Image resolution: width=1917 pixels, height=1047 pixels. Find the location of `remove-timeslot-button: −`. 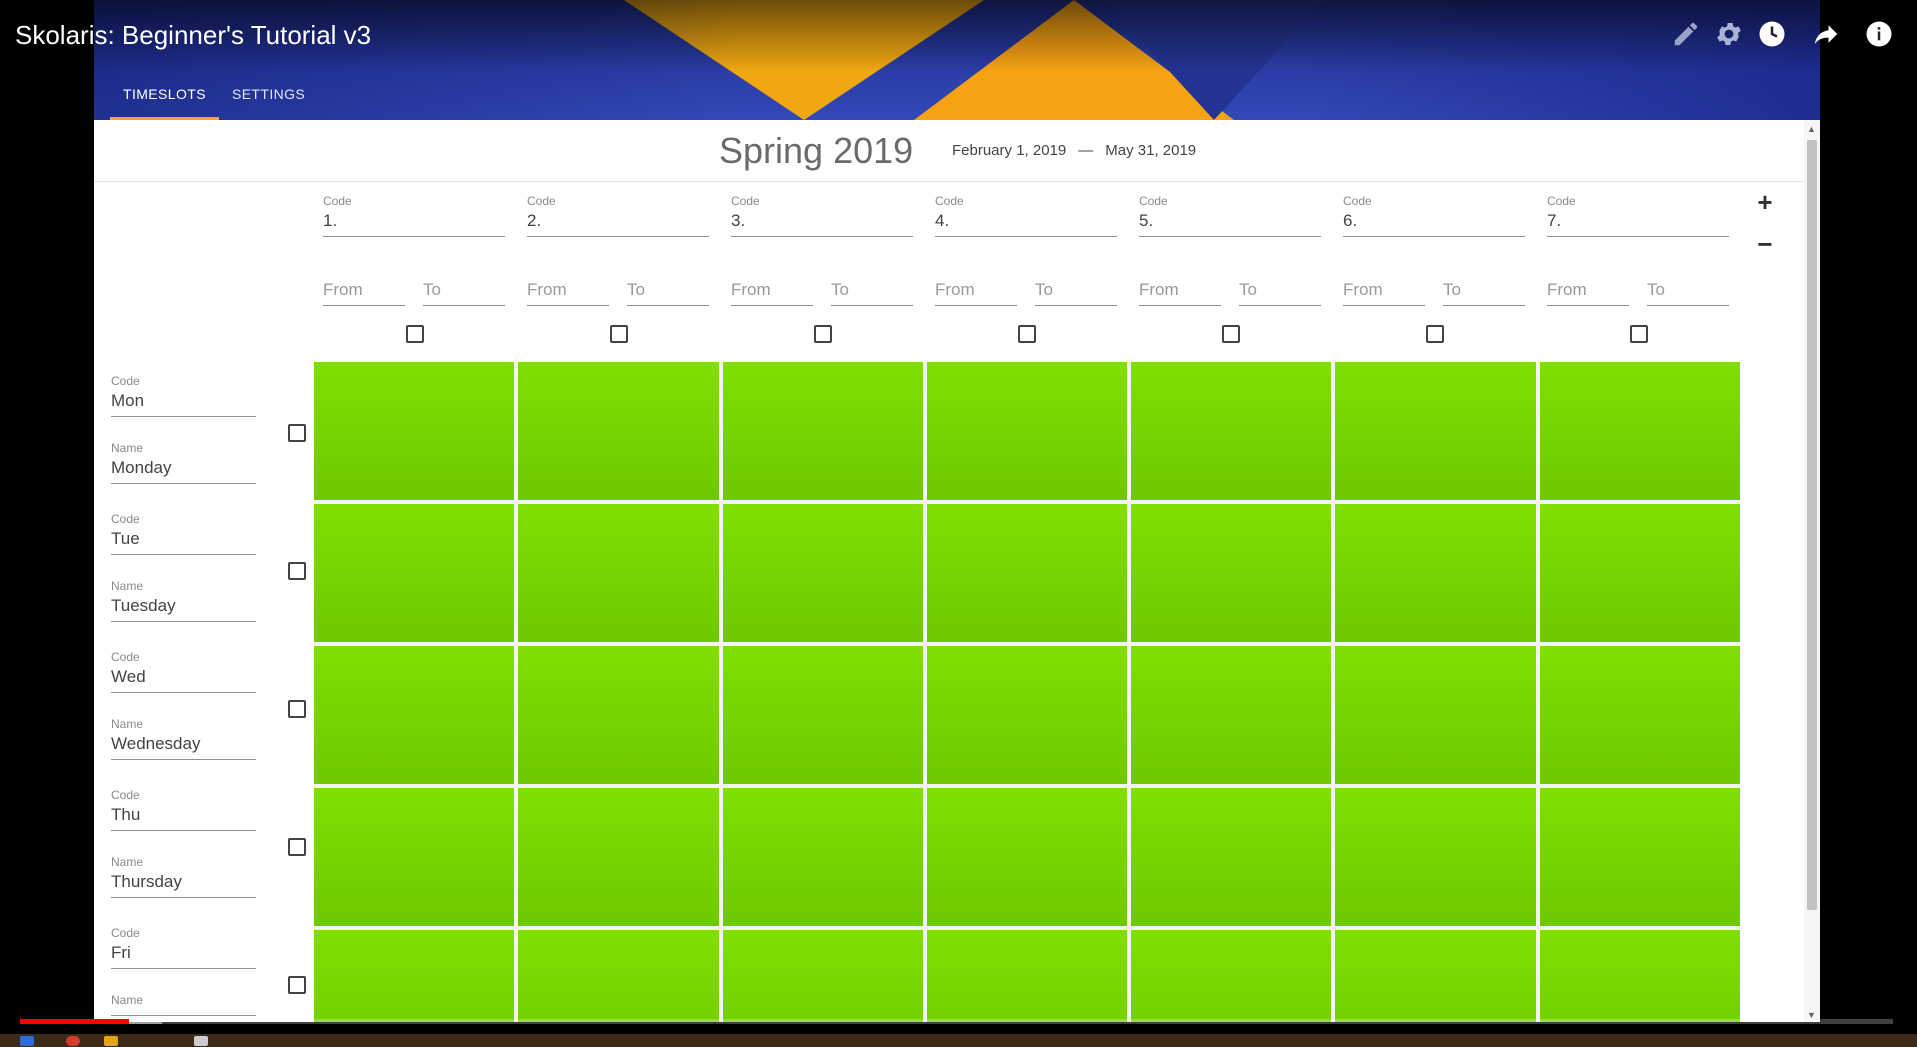

remove-timeslot-button: − is located at coordinates (1765, 245).